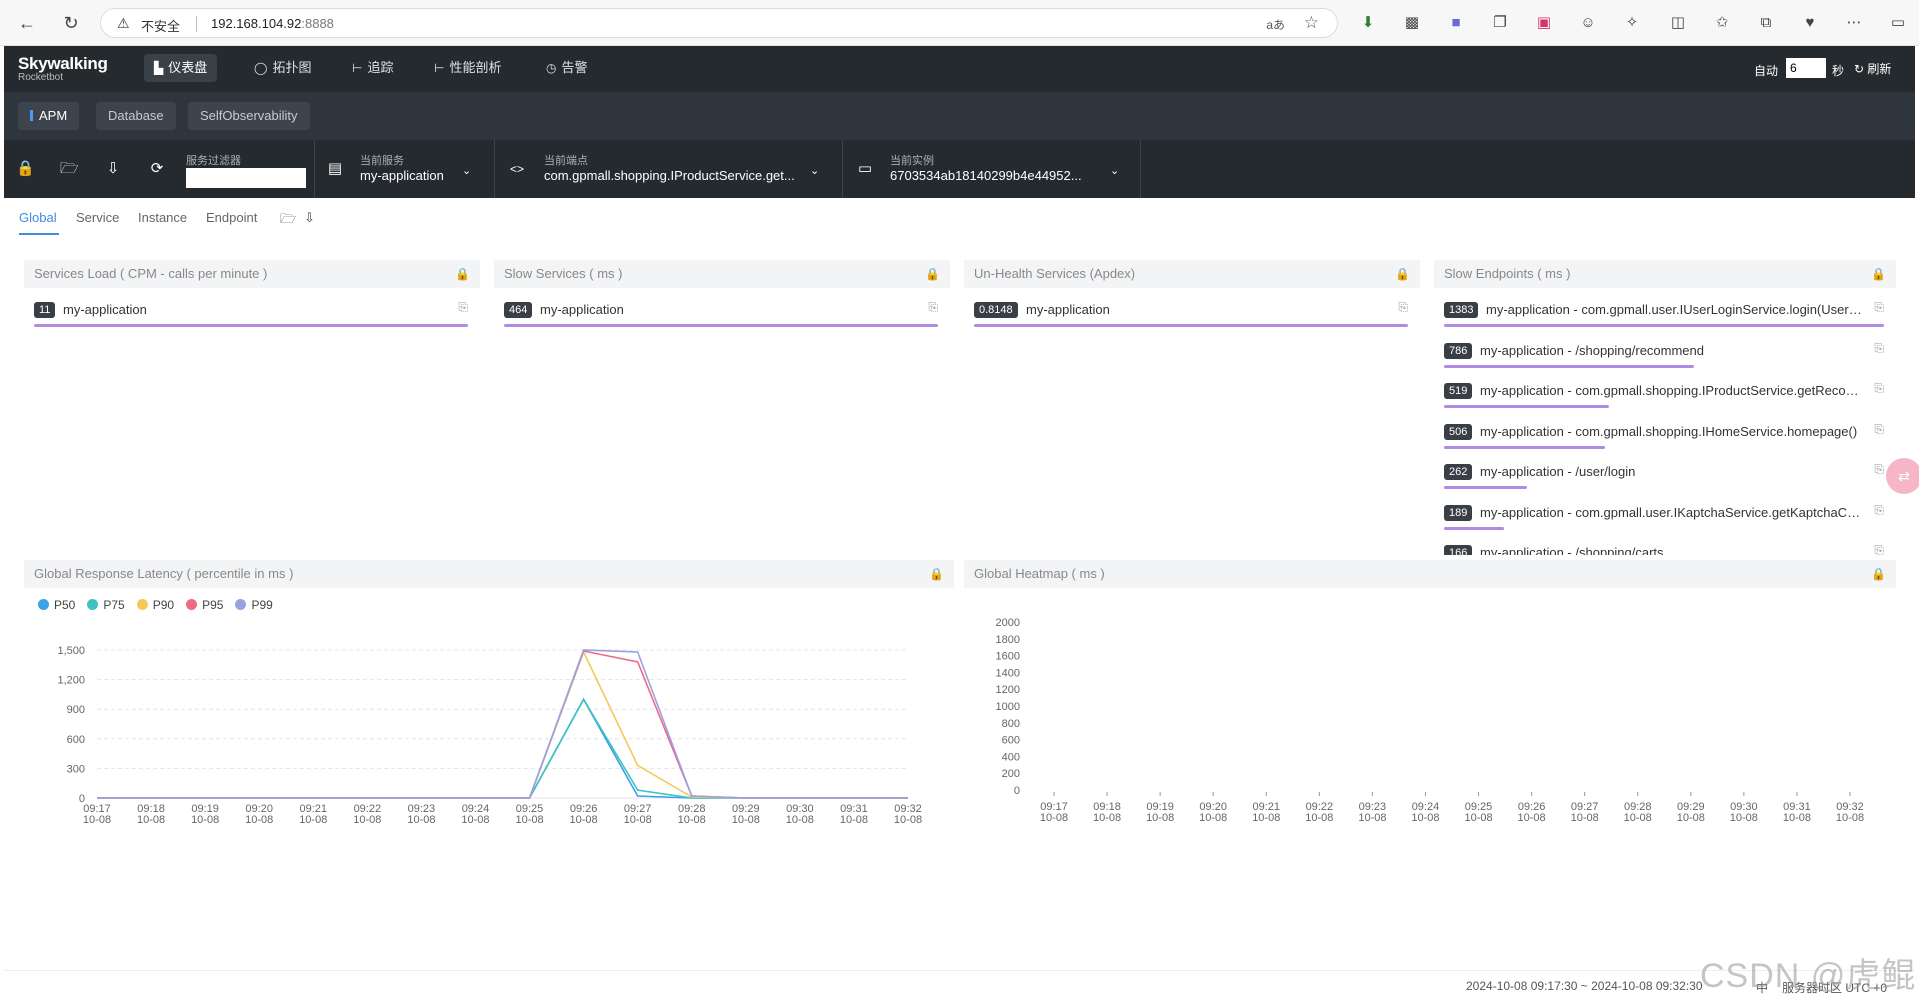  What do you see at coordinates (204, 605) in the screenshot?
I see `legend-item: P95` at bounding box center [204, 605].